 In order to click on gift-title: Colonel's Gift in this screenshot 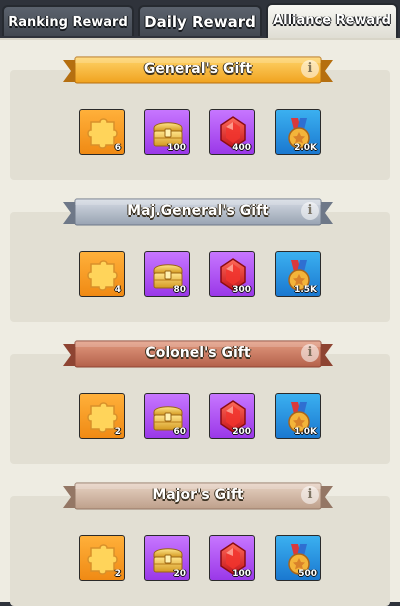, I will do `click(198, 353)`.